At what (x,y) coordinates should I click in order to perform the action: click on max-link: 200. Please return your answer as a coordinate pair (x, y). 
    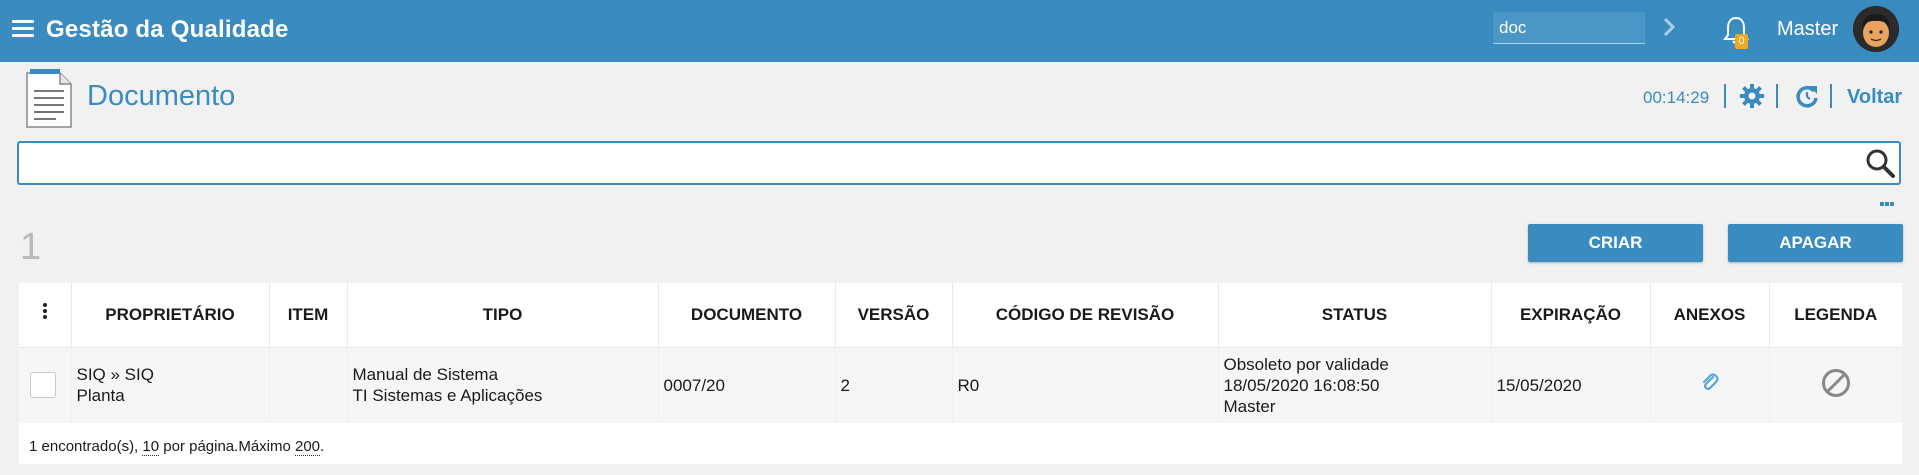
    Looking at the image, I should click on (308, 447).